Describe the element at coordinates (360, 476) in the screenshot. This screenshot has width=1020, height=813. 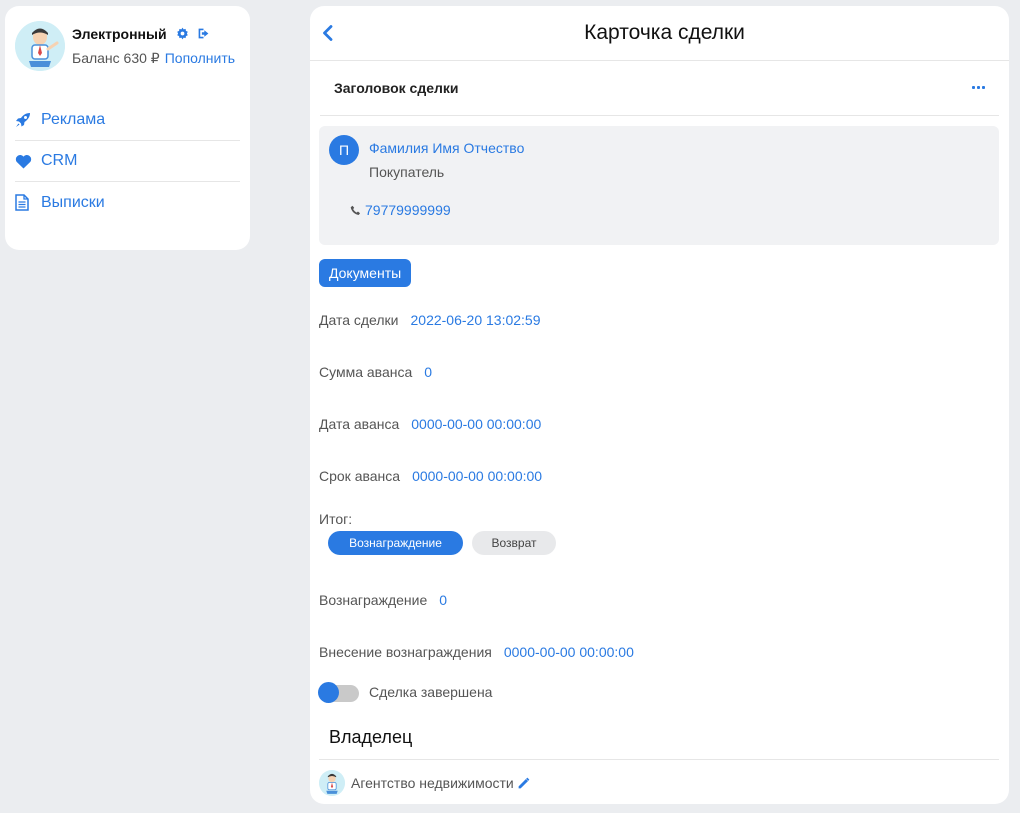
I see `field-label: Срок аванса` at that location.